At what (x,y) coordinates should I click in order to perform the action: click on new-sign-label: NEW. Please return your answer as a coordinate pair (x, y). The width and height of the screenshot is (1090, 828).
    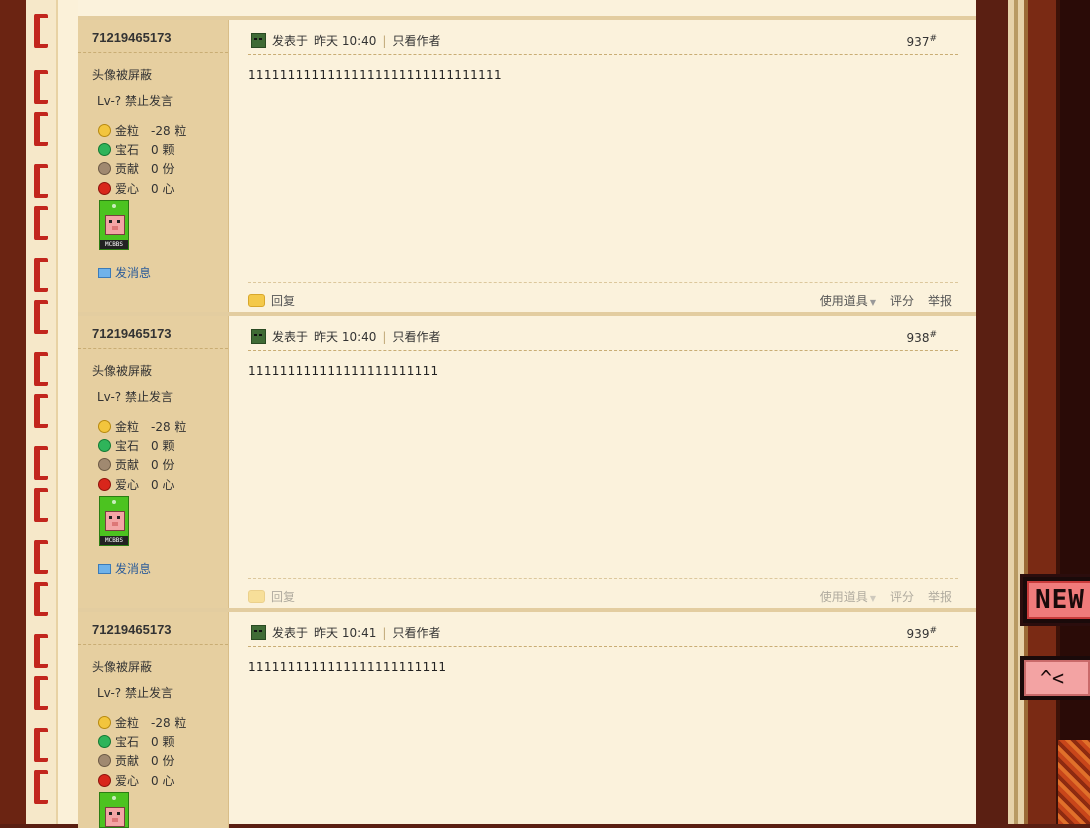
    Looking at the image, I should click on (1058, 600).